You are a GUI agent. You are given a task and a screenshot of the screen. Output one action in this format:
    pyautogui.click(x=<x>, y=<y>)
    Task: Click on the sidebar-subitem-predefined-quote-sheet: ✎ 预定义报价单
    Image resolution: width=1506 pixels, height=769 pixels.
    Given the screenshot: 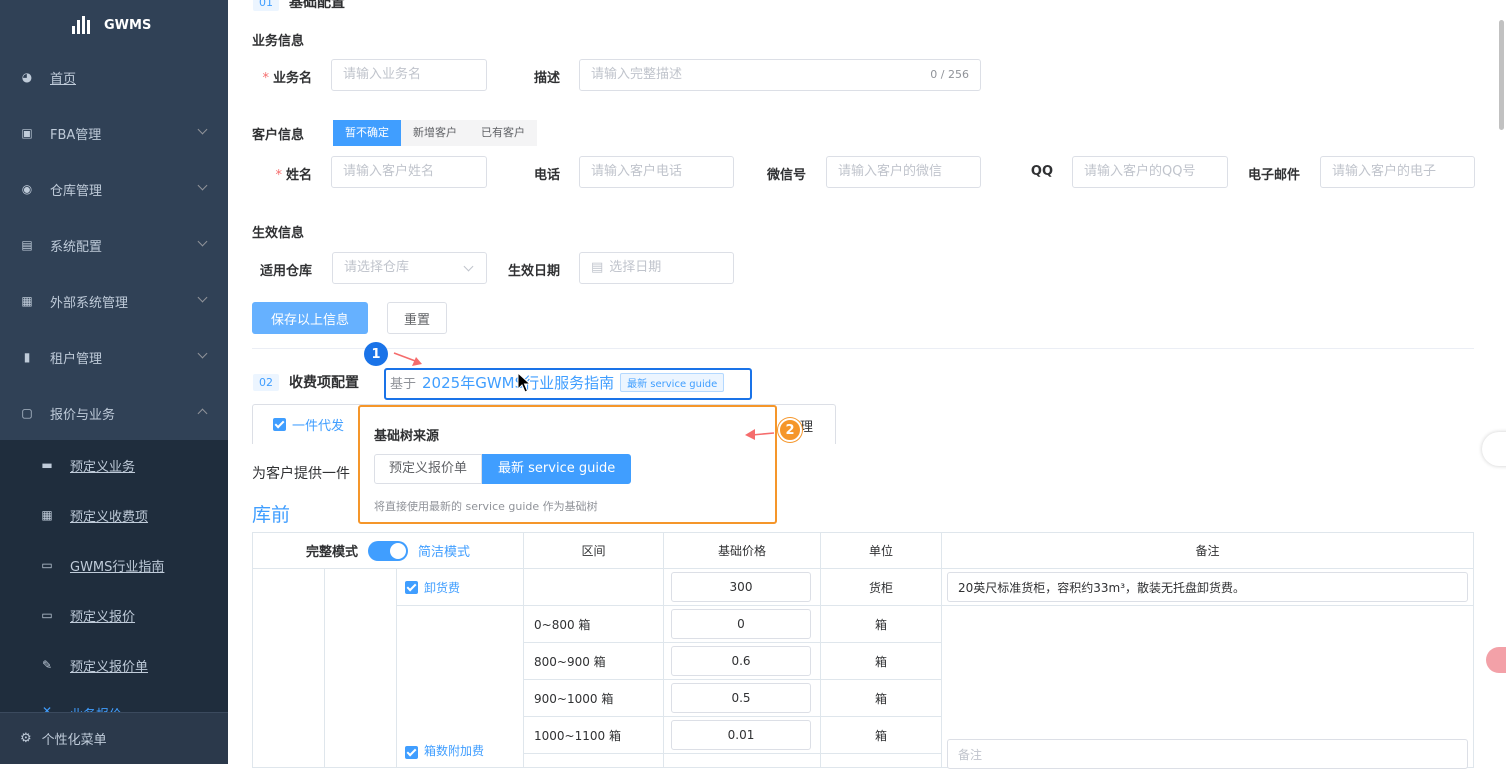 What is the action you would take?
    pyautogui.click(x=114, y=665)
    